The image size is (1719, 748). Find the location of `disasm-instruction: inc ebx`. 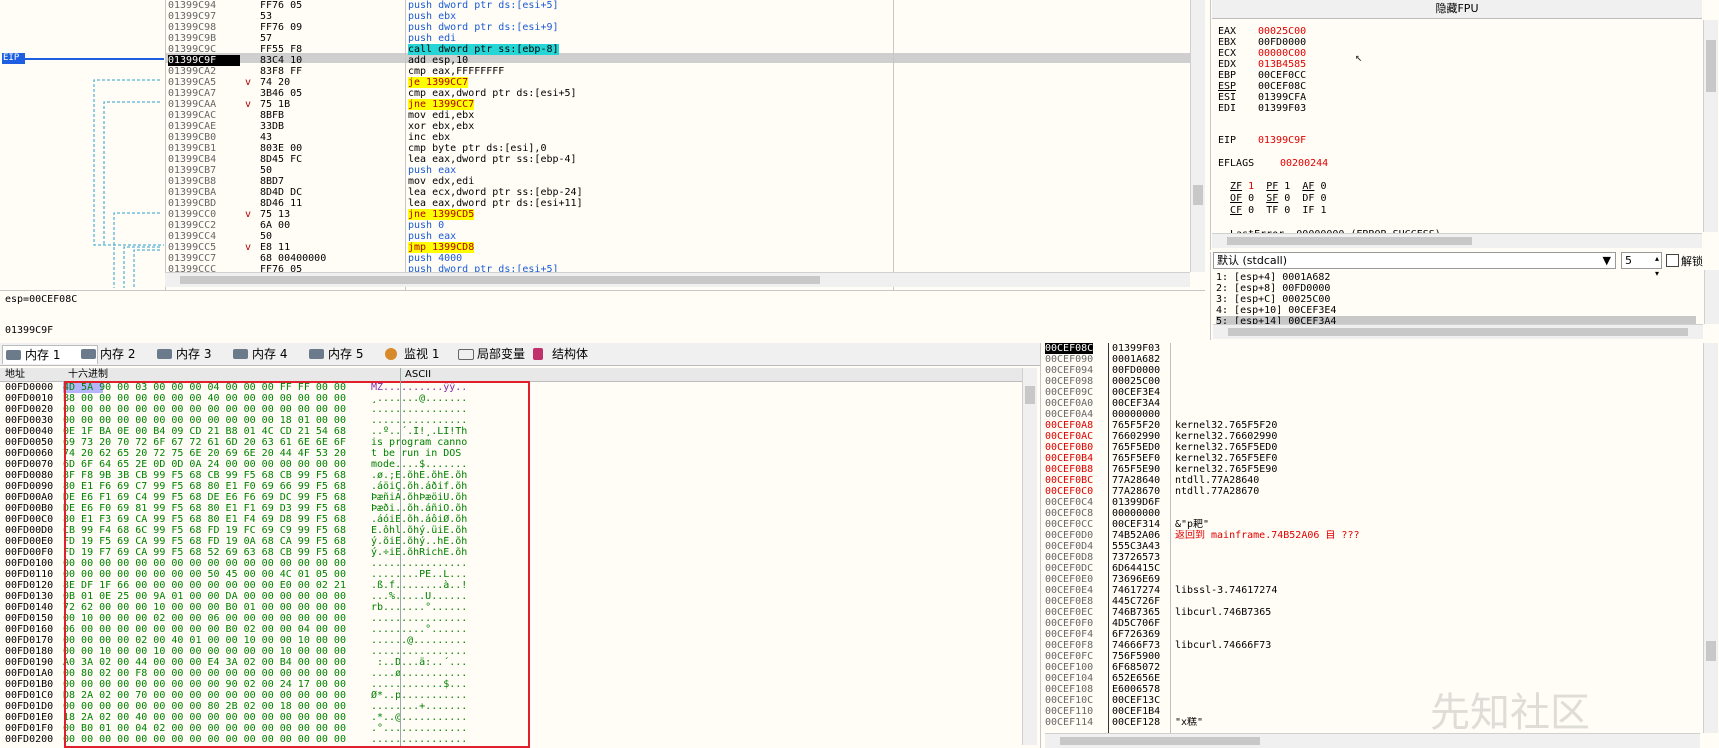

disasm-instruction: inc ebx is located at coordinates (798, 137).